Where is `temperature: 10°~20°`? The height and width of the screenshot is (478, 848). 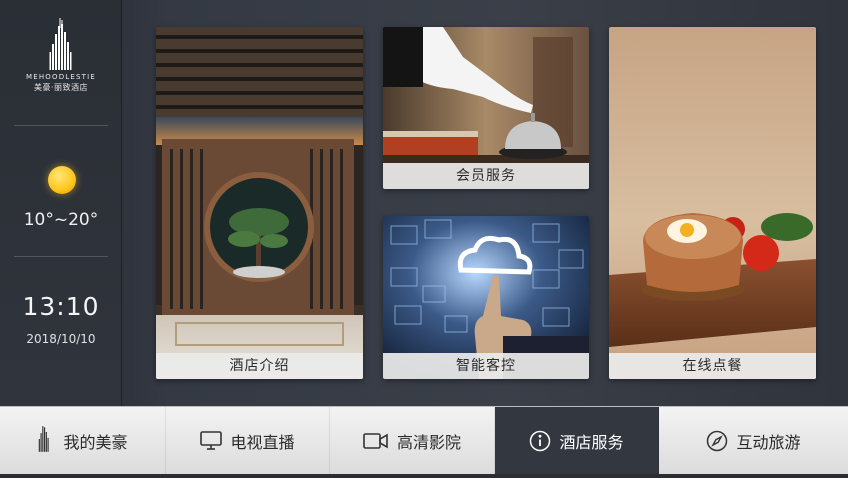
temperature: 10°~20° is located at coordinates (61, 220).